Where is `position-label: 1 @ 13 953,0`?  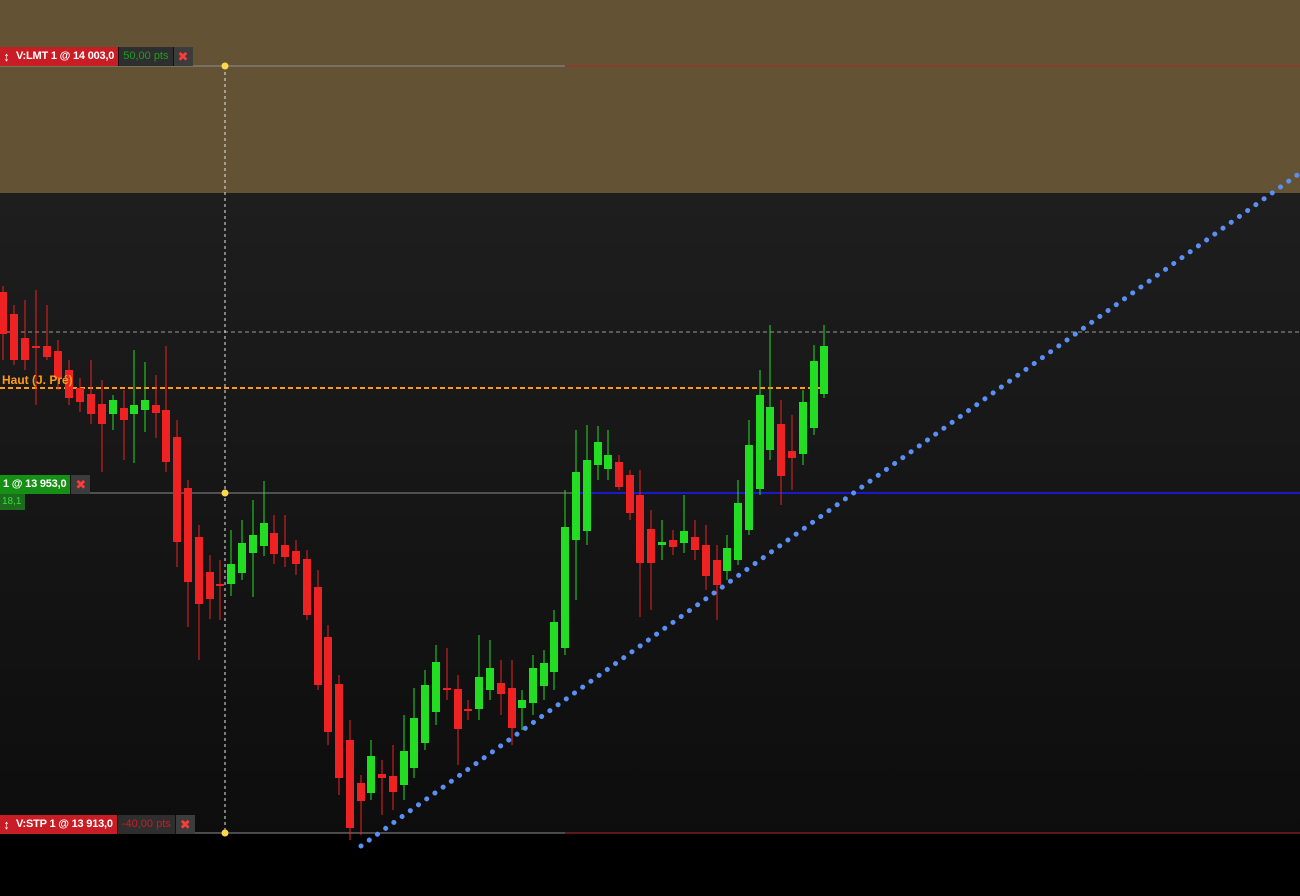
position-label: 1 @ 13 953,0 is located at coordinates (35, 484).